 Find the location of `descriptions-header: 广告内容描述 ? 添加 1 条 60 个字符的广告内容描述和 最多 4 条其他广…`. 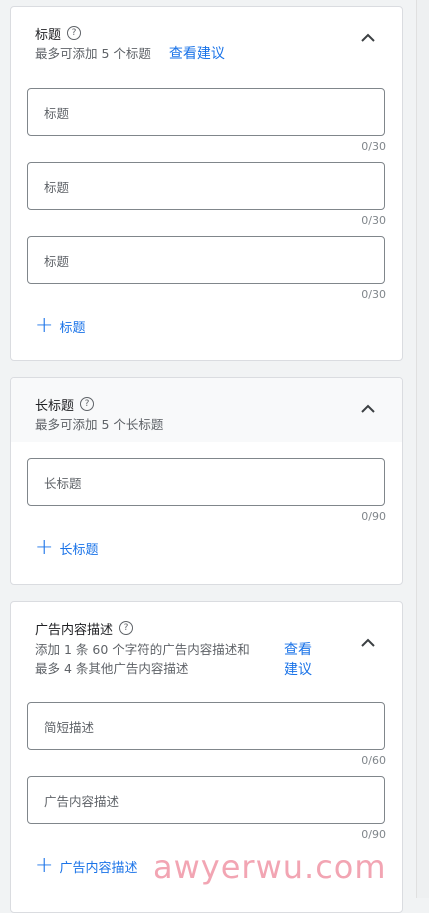

descriptions-header: 广告内容描述 ? 添加 1 条 60 个字符的广告内容描述和 最多 4 条其他广… is located at coordinates (206, 645).